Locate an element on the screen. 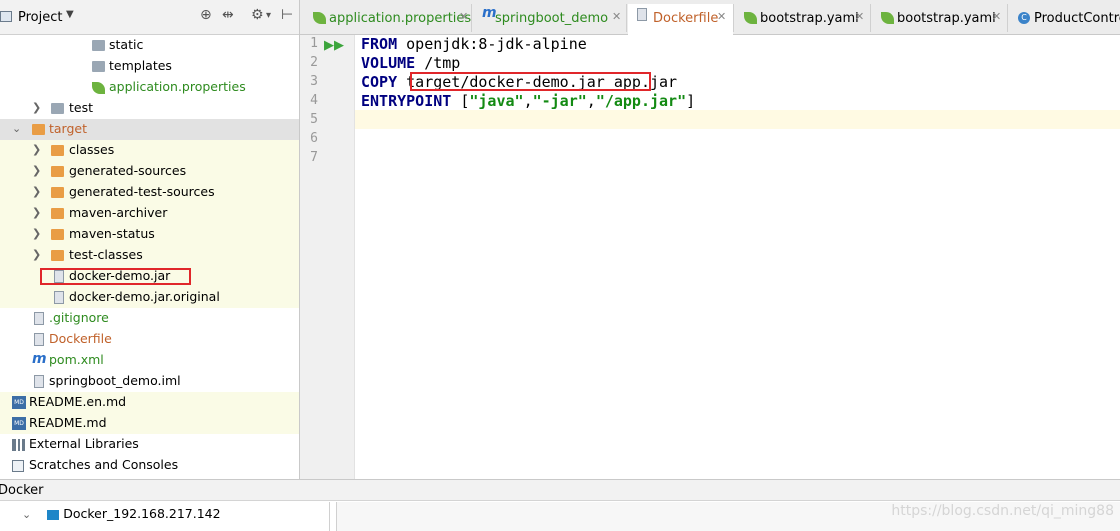  tree-item-generated-test-sources: ❯ generated-test-sources is located at coordinates (149, 192).